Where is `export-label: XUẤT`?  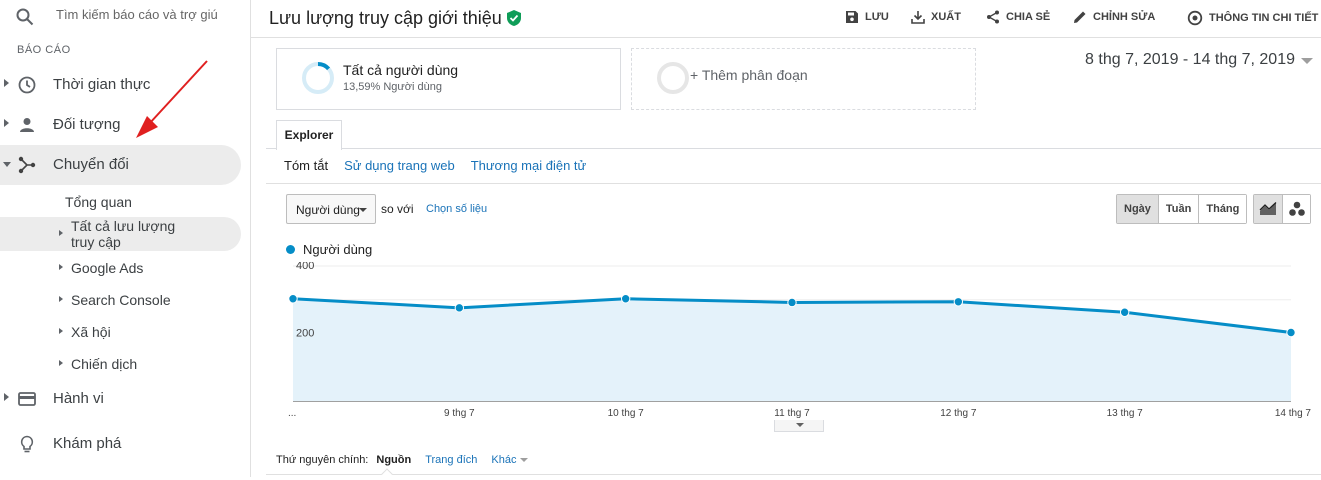
export-label: XUẤT is located at coordinates (946, 17).